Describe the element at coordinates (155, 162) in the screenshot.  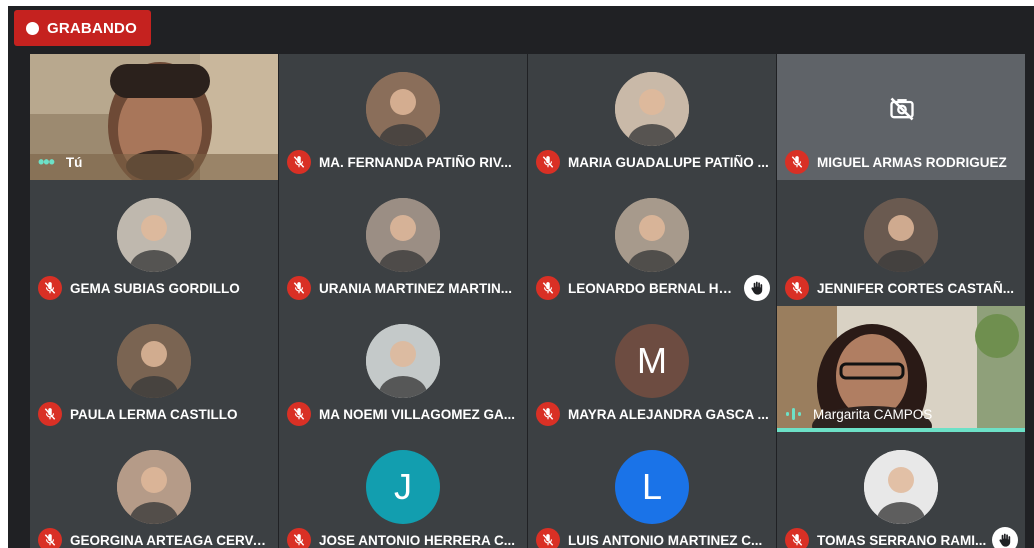
I see `self-name-bar: ••• Tú` at that location.